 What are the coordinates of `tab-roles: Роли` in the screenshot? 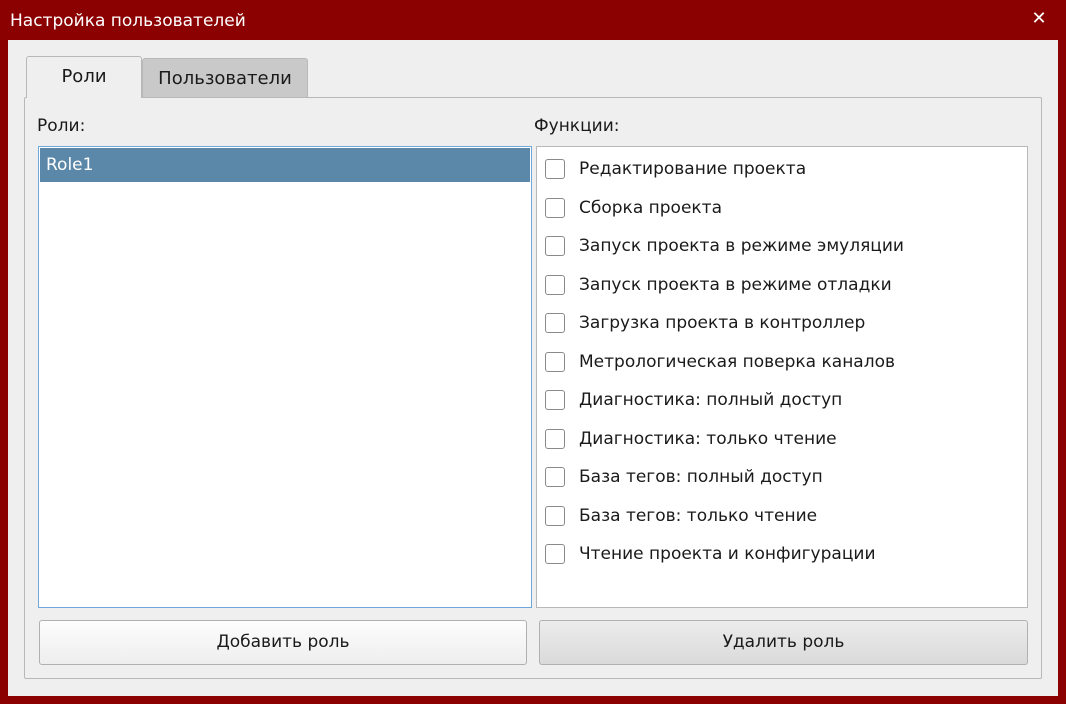 It's located at (84, 77).